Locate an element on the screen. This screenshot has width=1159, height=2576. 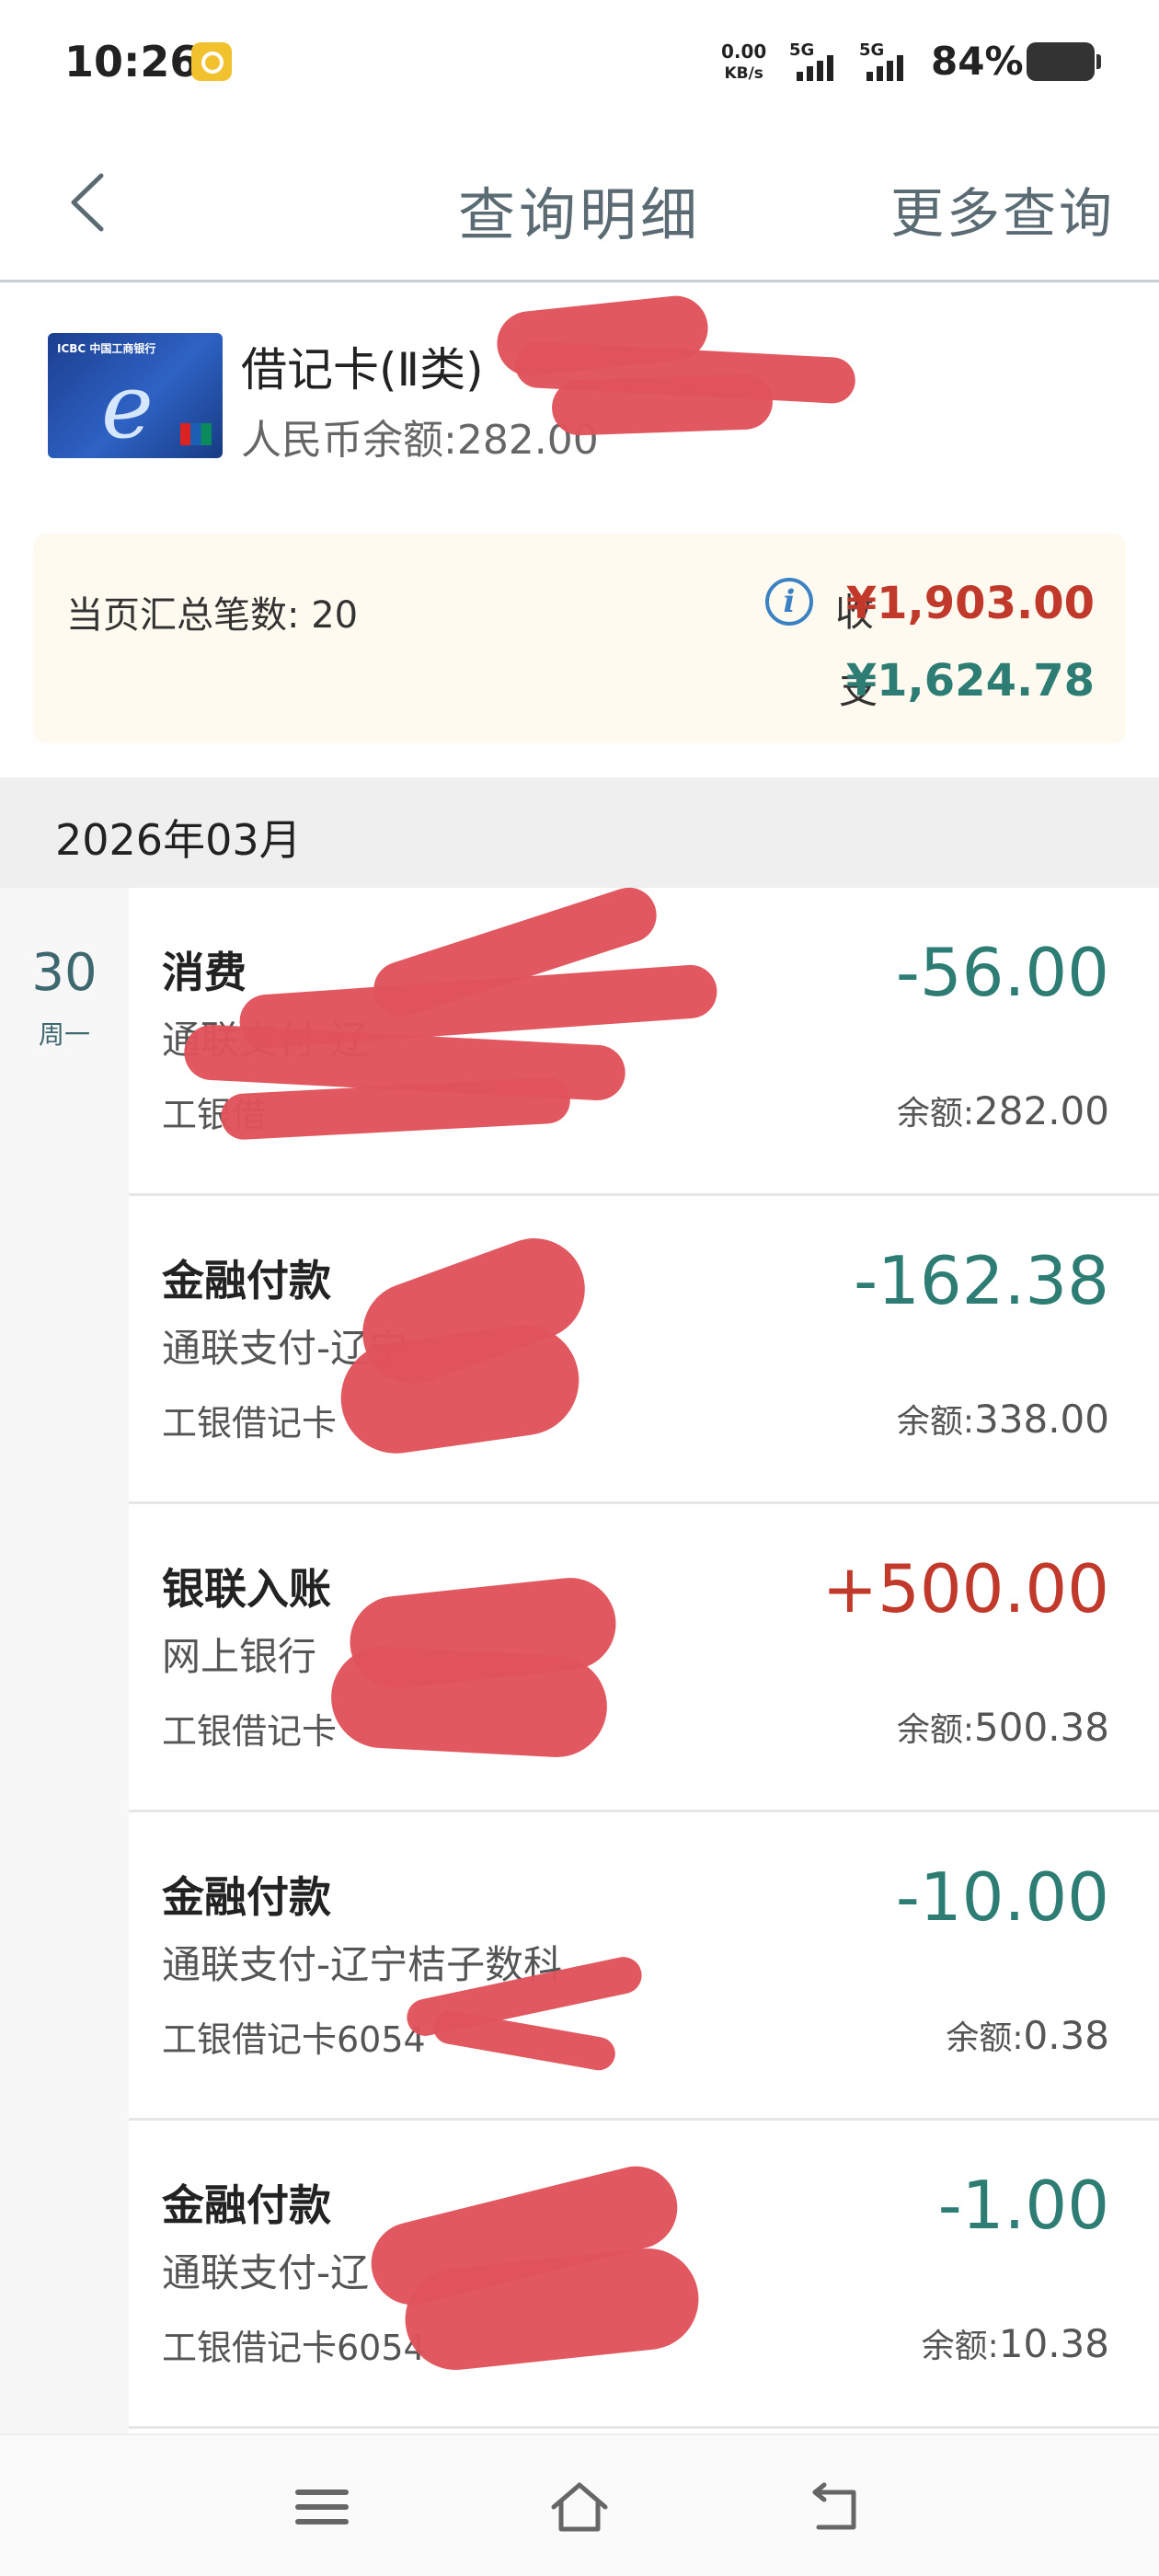
card-info: ICBC 中国工商银行 e 借记卡(Ⅱ类) 人民币余额:282.00 is located at coordinates (579, 395).